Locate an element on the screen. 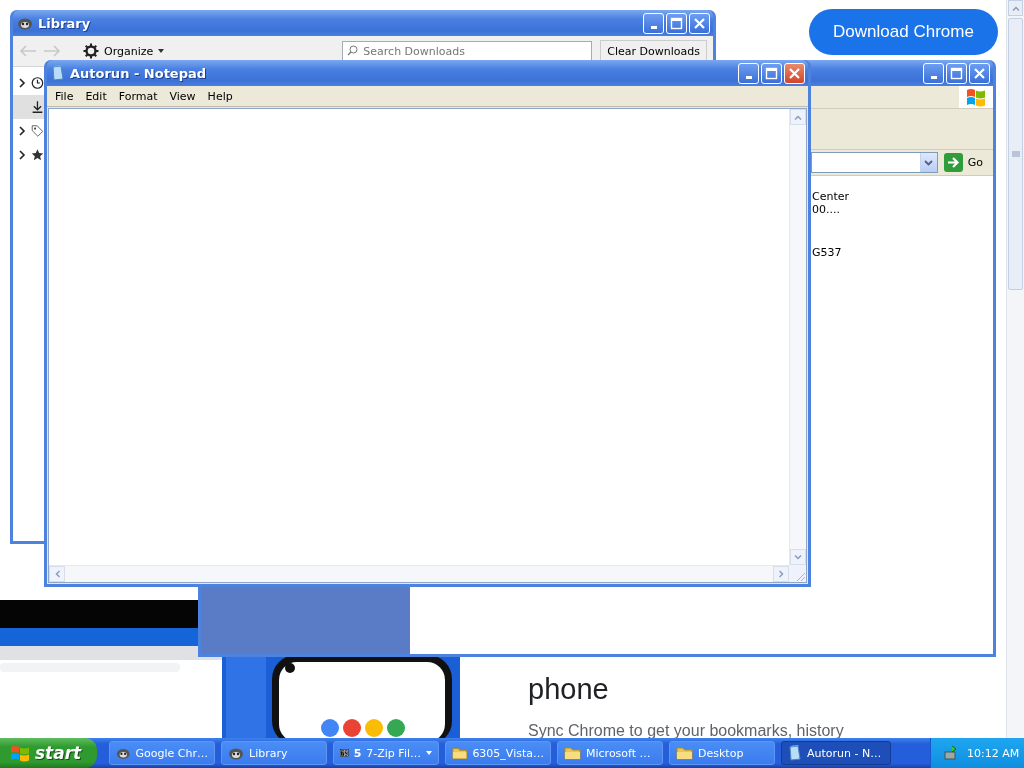  download-button: Download Chrome is located at coordinates (903, 32).